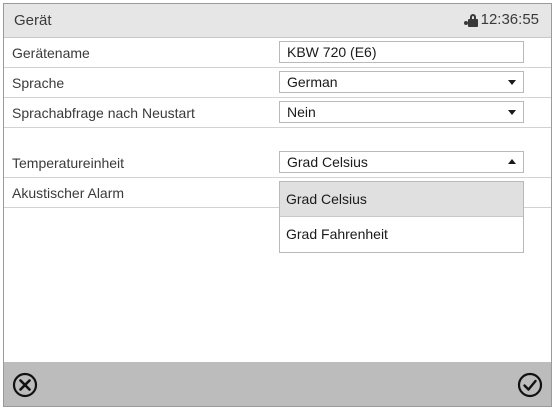 The height and width of the screenshot is (413, 555). What do you see at coordinates (512, 161) in the screenshot?
I see `chevron-up-icon` at bounding box center [512, 161].